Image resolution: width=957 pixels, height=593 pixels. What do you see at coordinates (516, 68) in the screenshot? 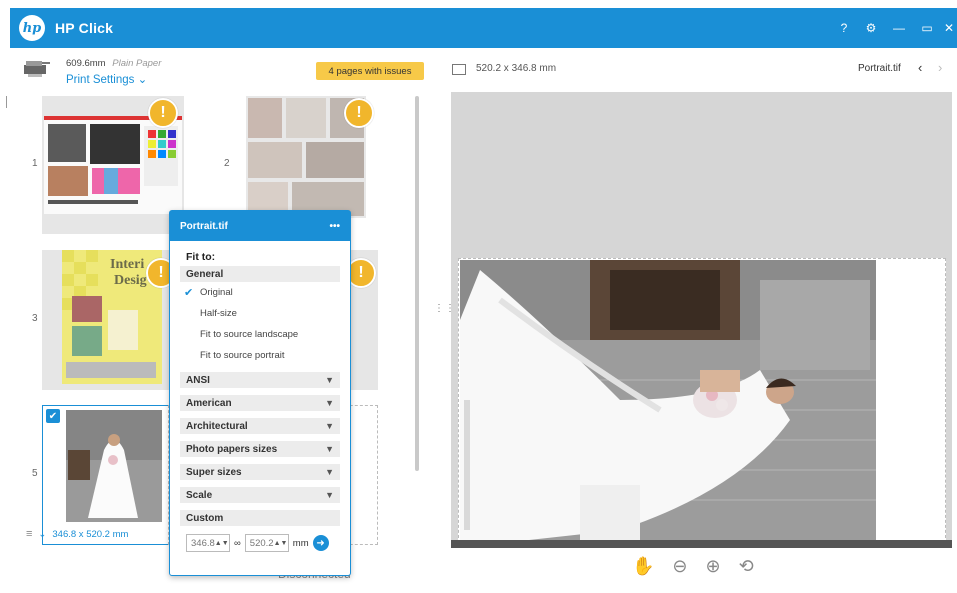
I see `preview-size: 520.2 x 346.8 mm` at bounding box center [516, 68].